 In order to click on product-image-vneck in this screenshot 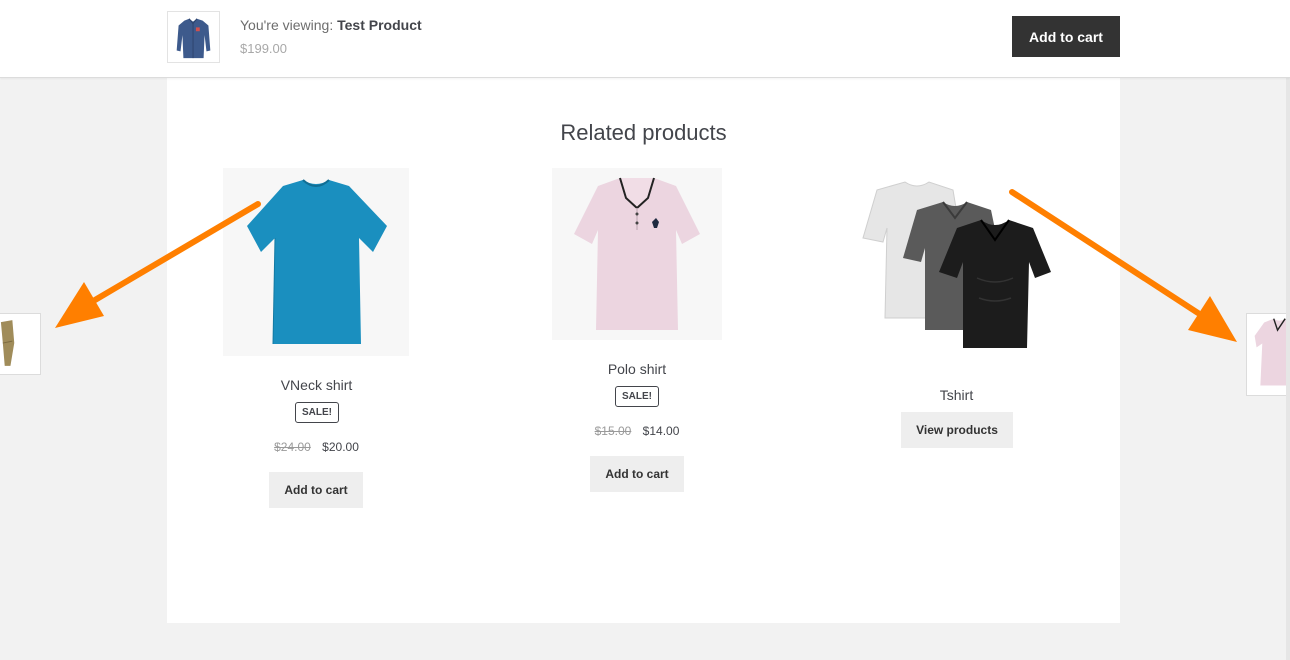, I will do `click(316, 262)`.